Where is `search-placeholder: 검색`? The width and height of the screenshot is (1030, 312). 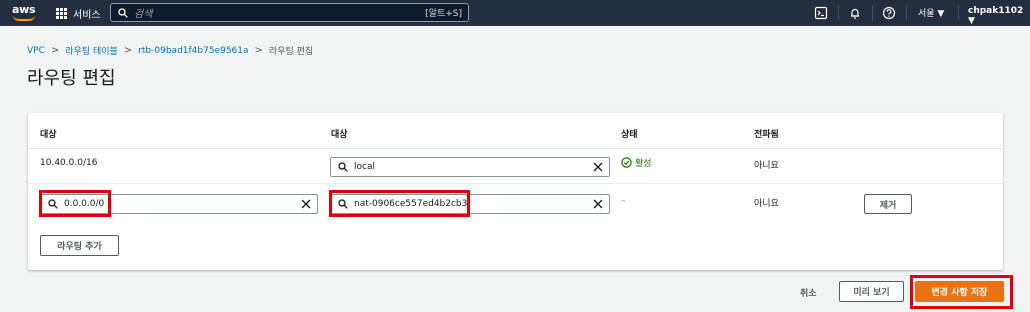
search-placeholder: 검색 is located at coordinates (143, 14).